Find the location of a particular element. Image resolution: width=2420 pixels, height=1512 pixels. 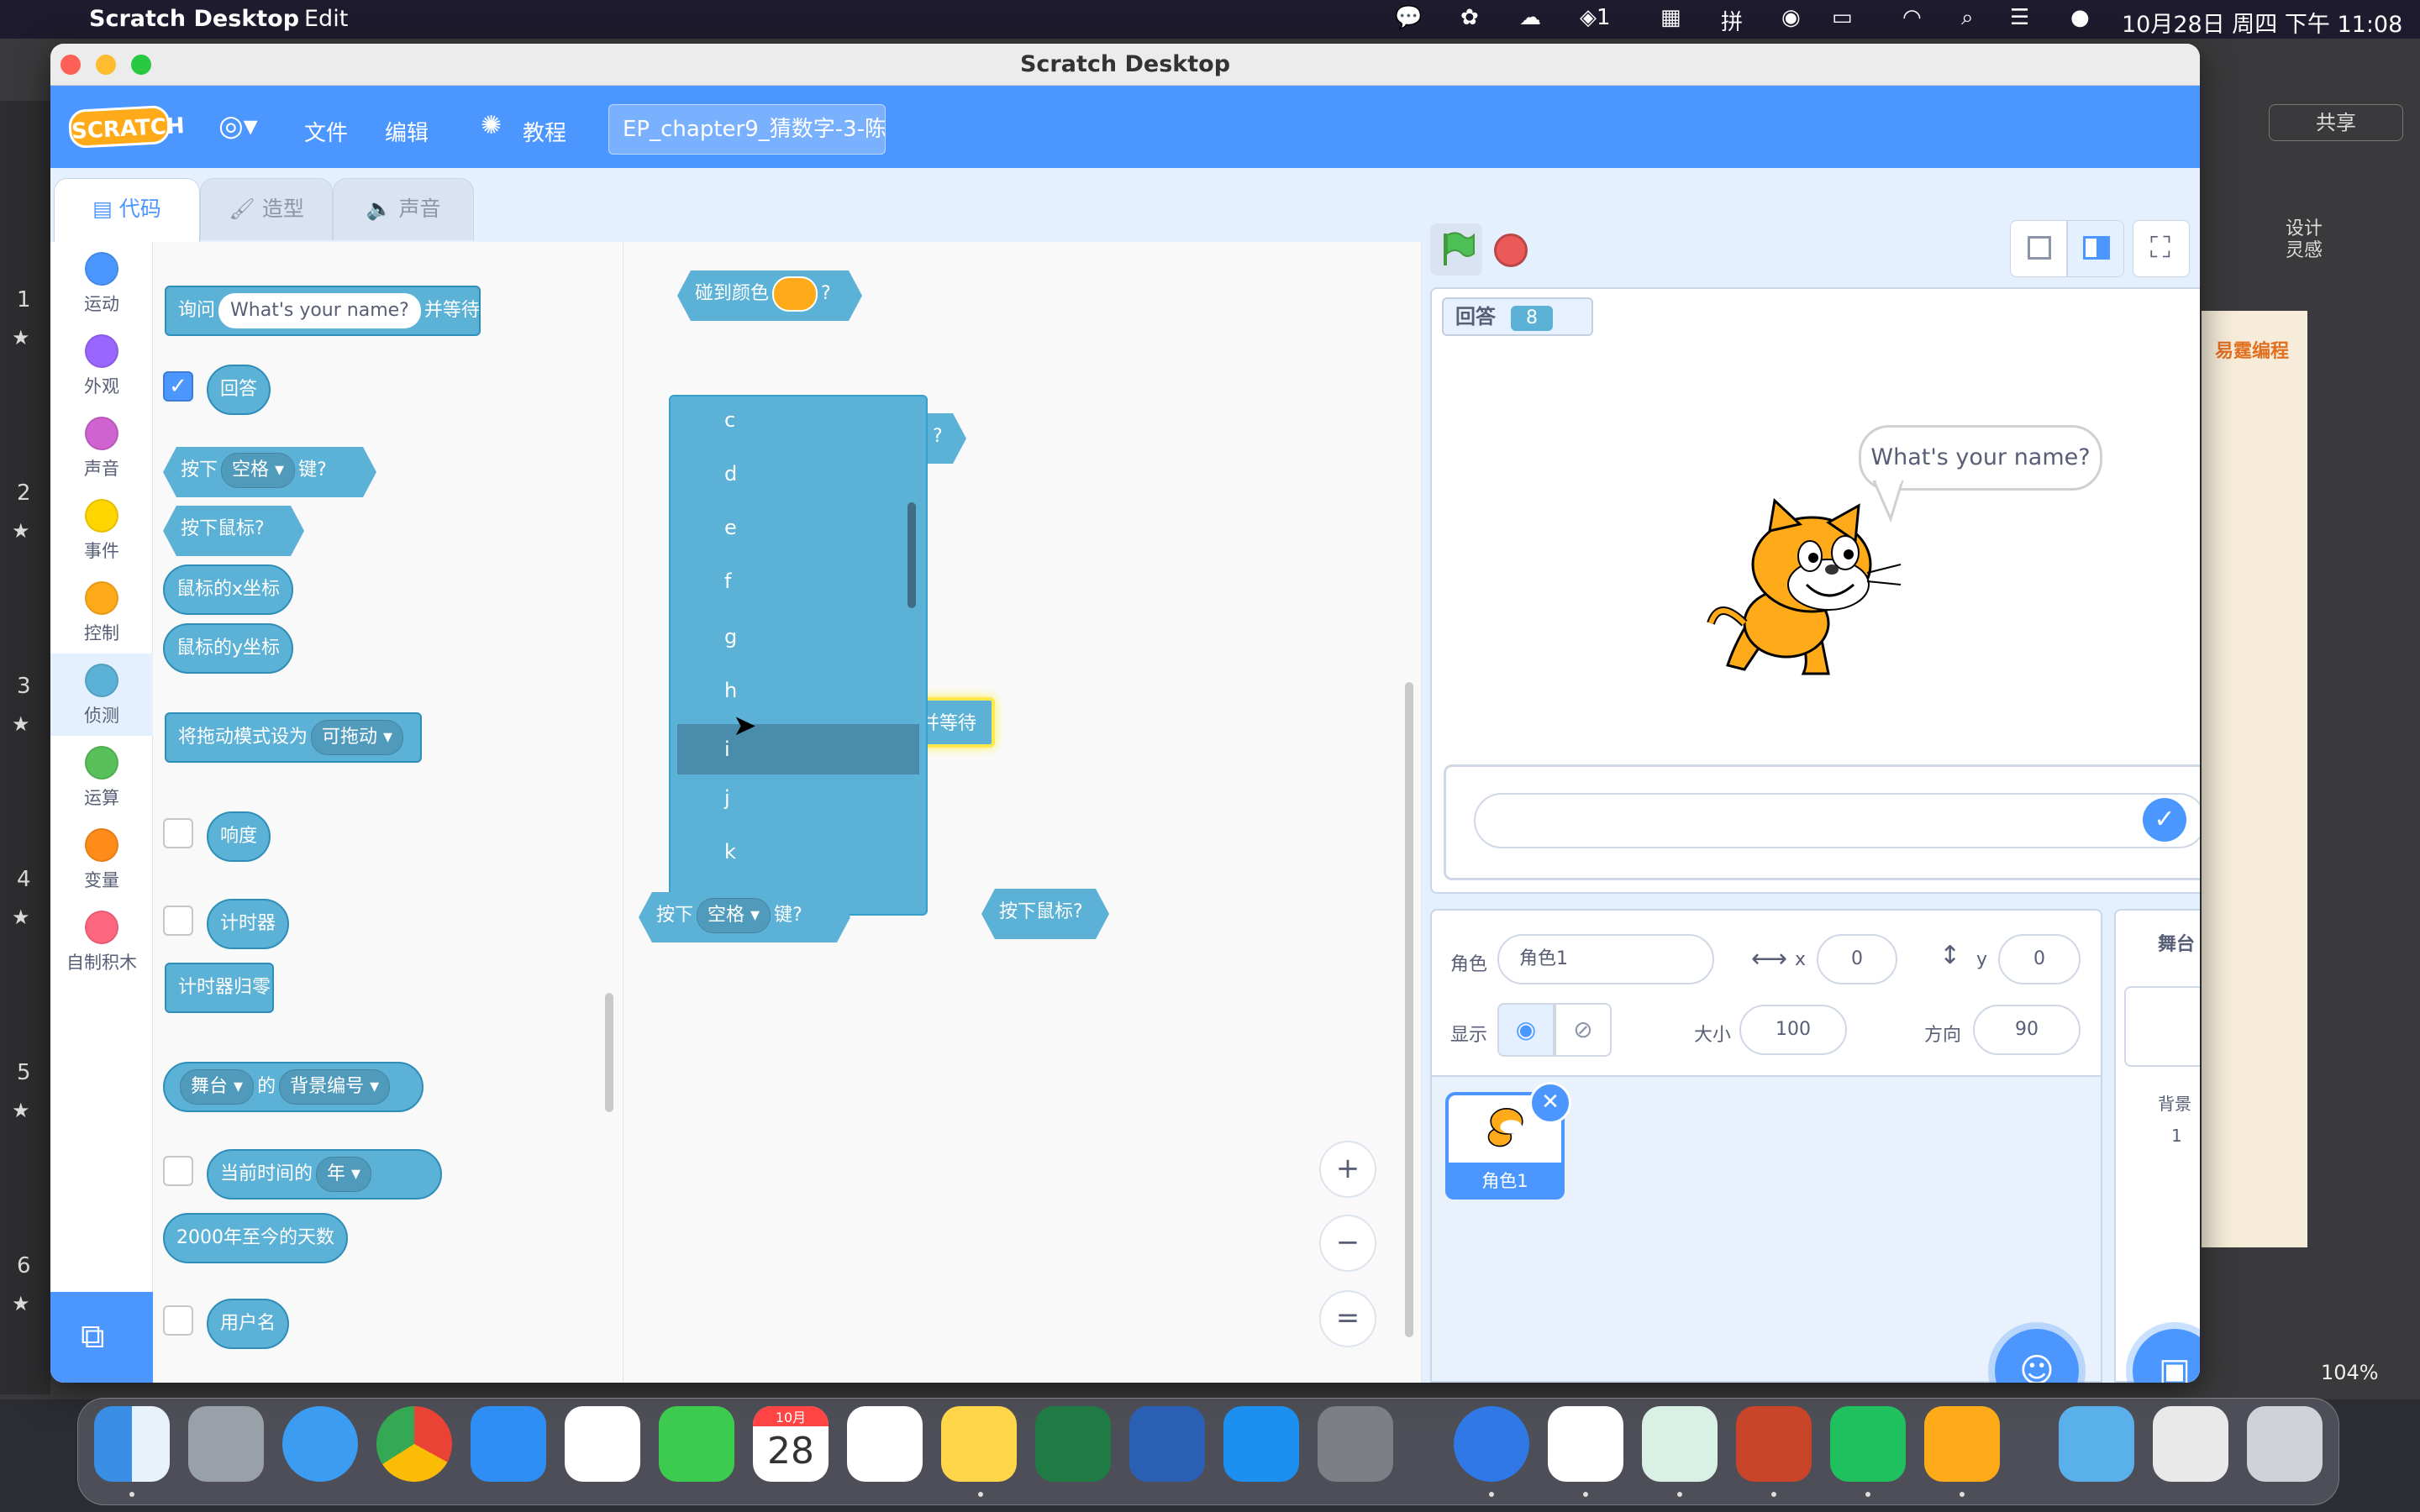

reset-timer-block: 计时器归零 is located at coordinates (219, 988).